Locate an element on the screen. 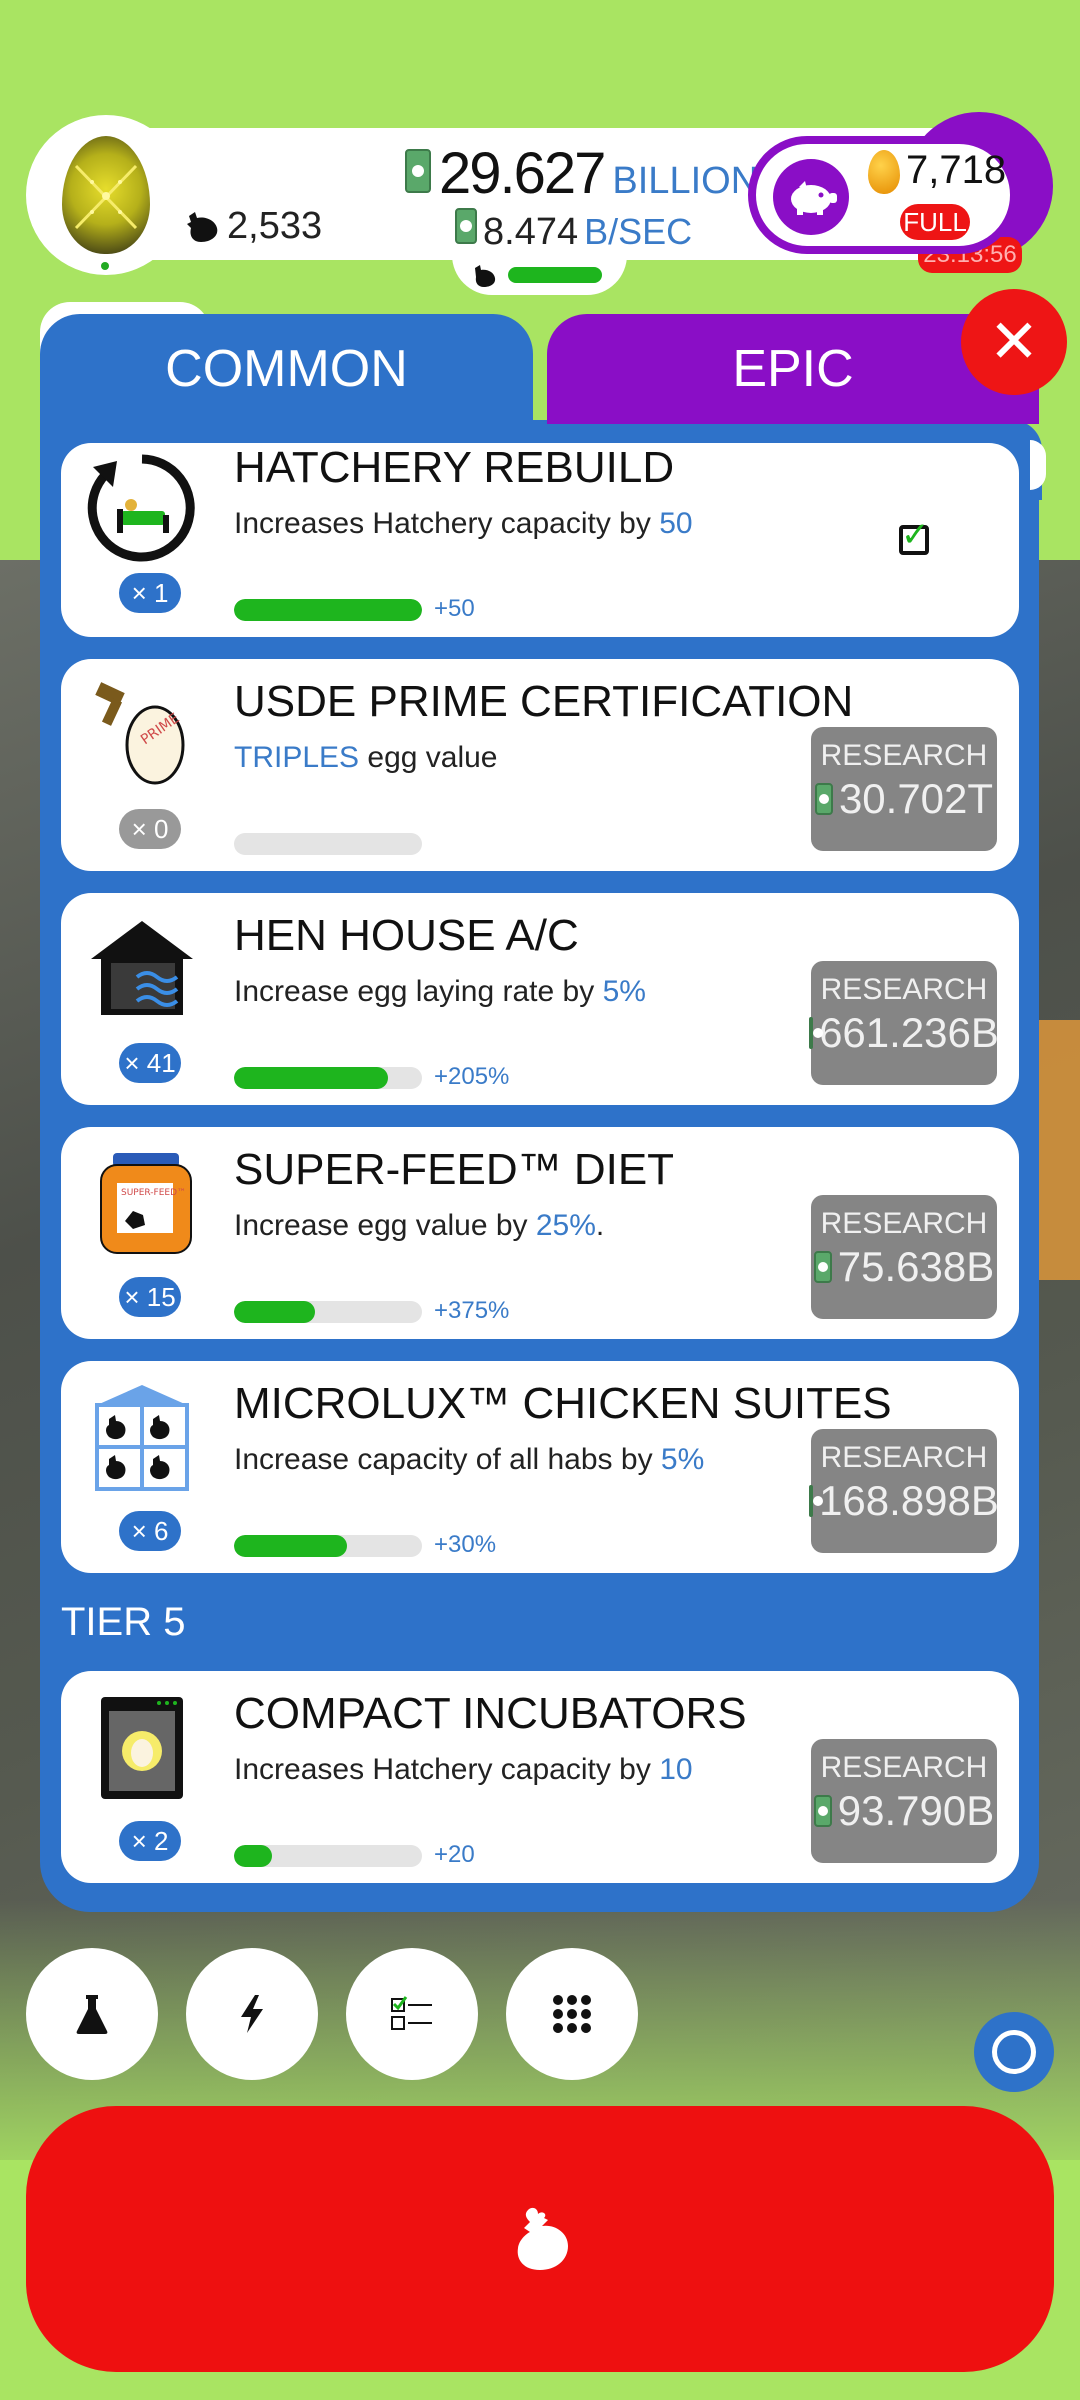  money-display: 29.627 BILLION is located at coordinates (581, 173).